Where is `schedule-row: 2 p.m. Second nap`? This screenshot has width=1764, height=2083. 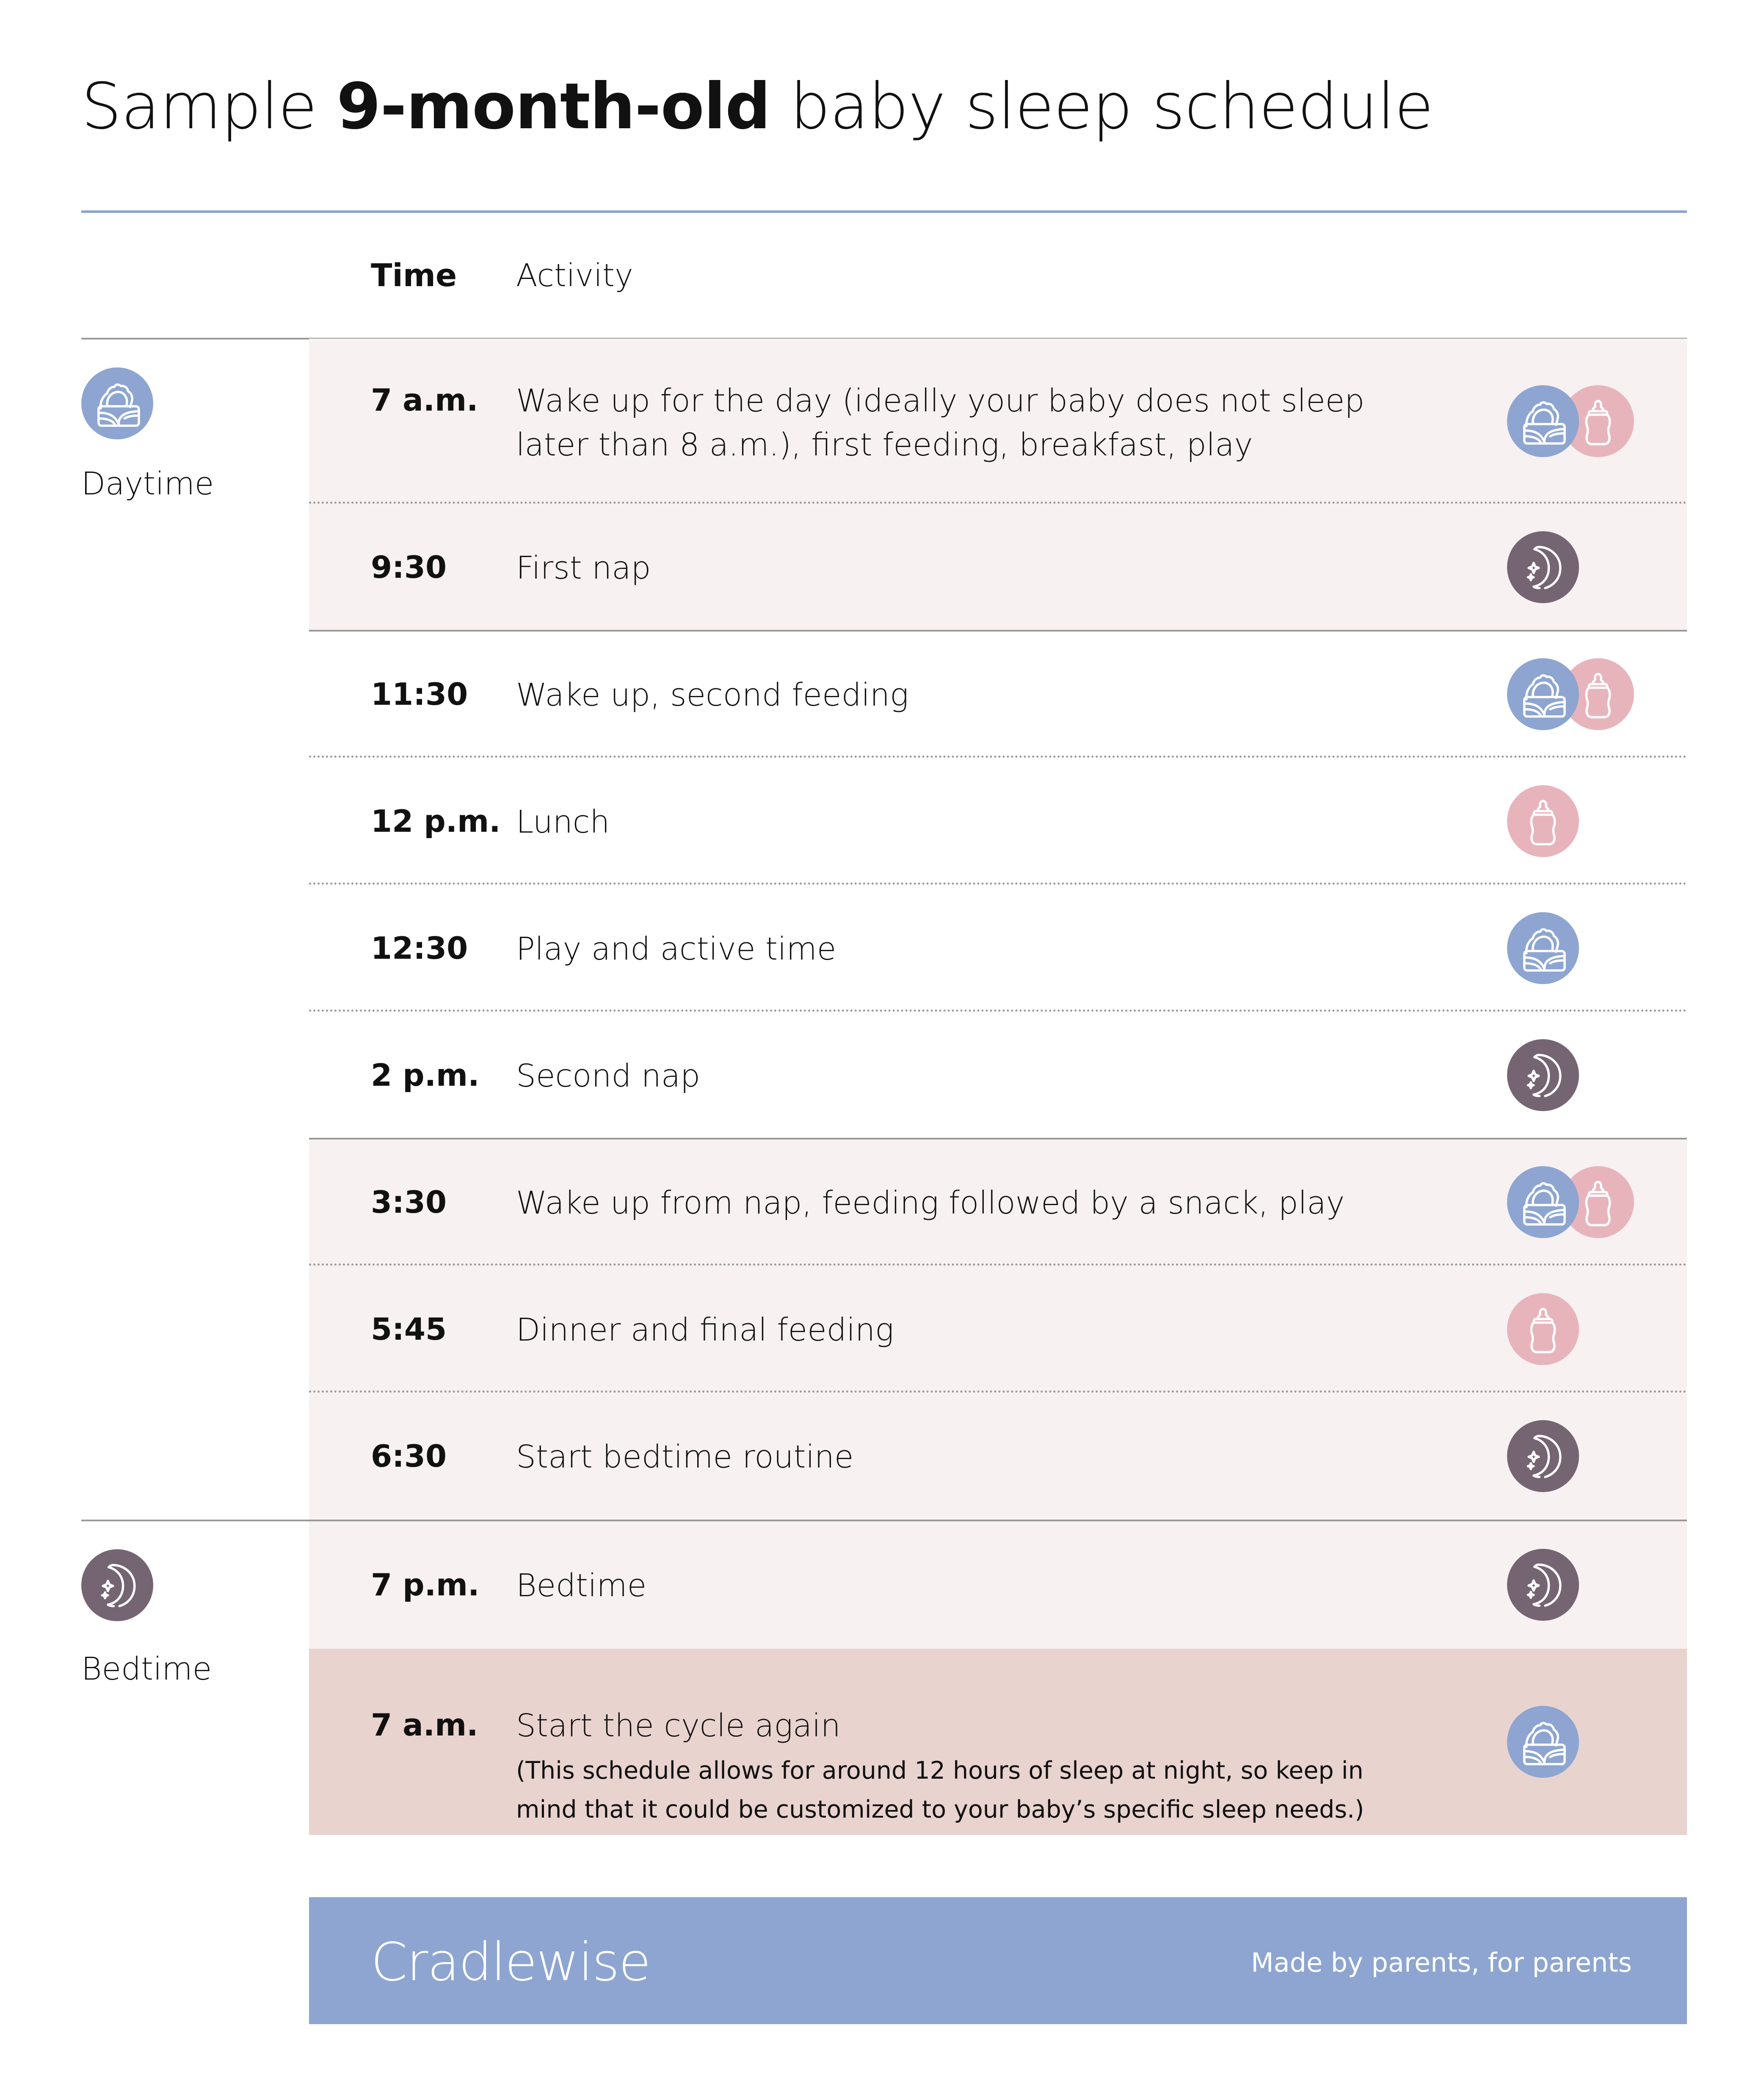 schedule-row: 2 p.m. Second nap is located at coordinates (998, 1075).